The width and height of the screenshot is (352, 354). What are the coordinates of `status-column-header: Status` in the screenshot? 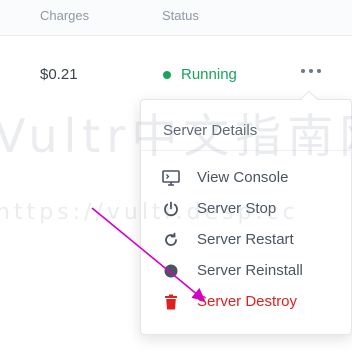 It's located at (180, 15).